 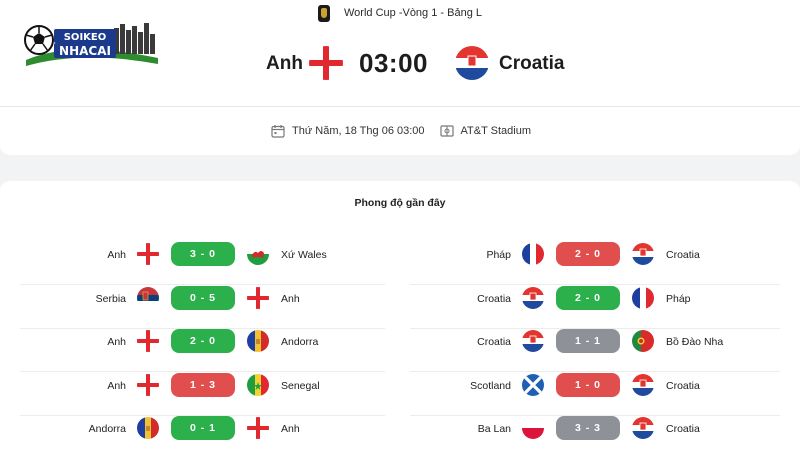 I want to click on match-row: Anh 1 - 3 Senegal, so click(x=202, y=394).